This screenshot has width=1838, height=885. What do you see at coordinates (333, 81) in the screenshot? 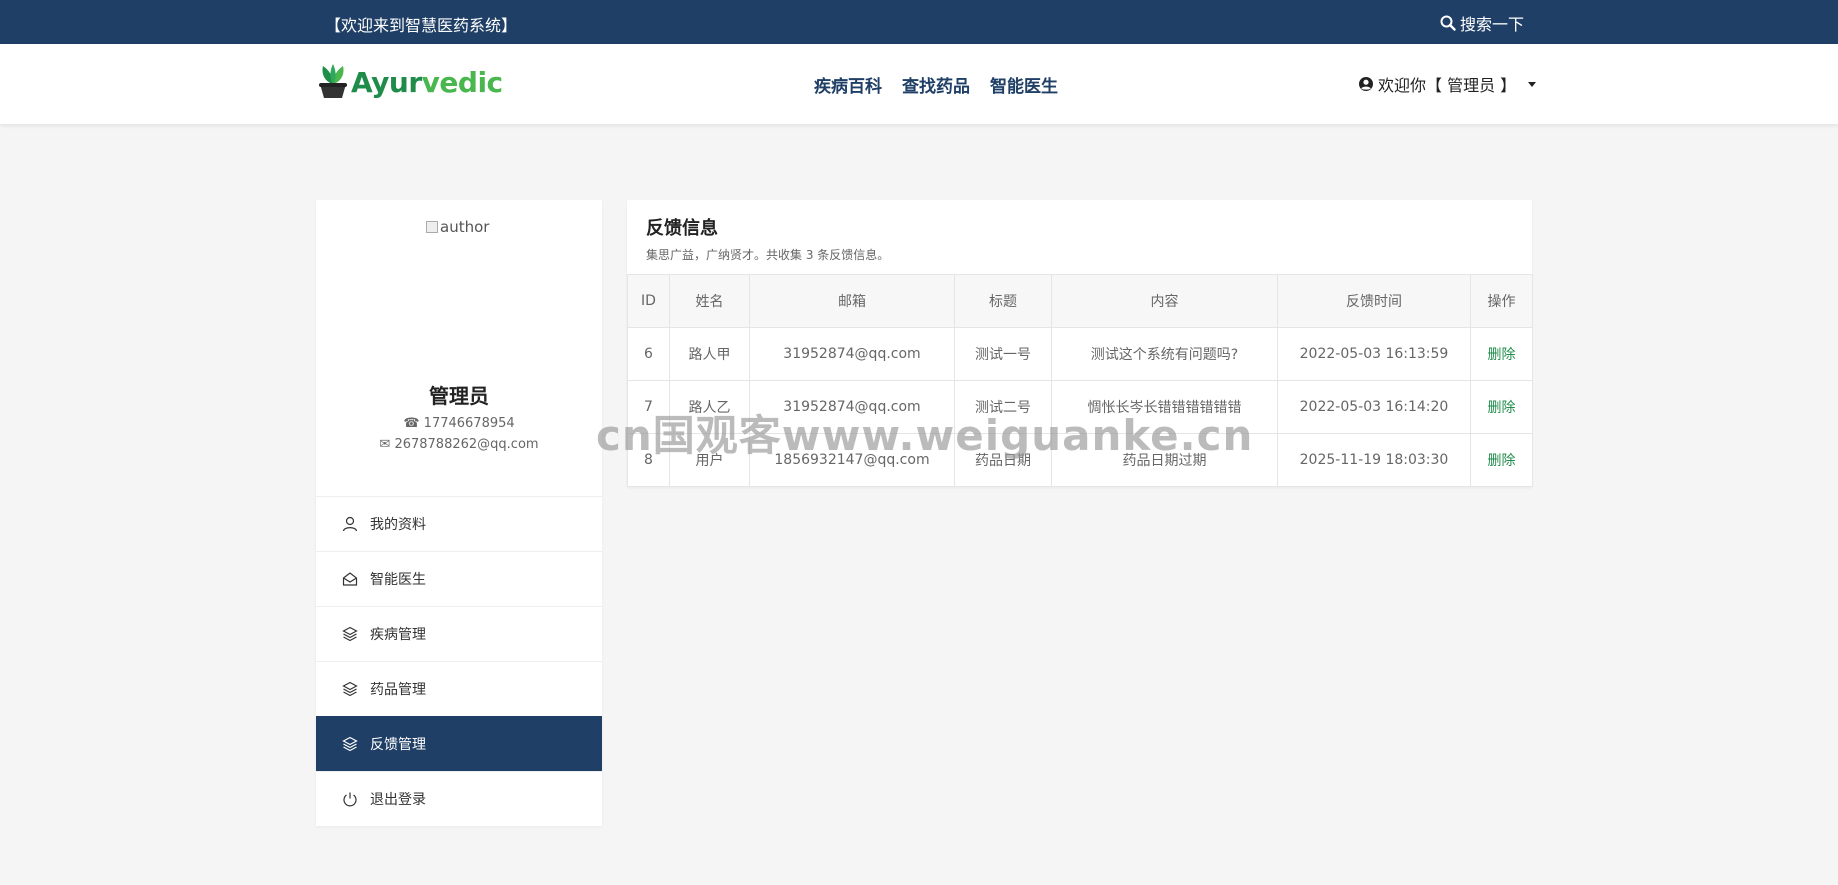
I see `plant-pot-icon` at bounding box center [333, 81].